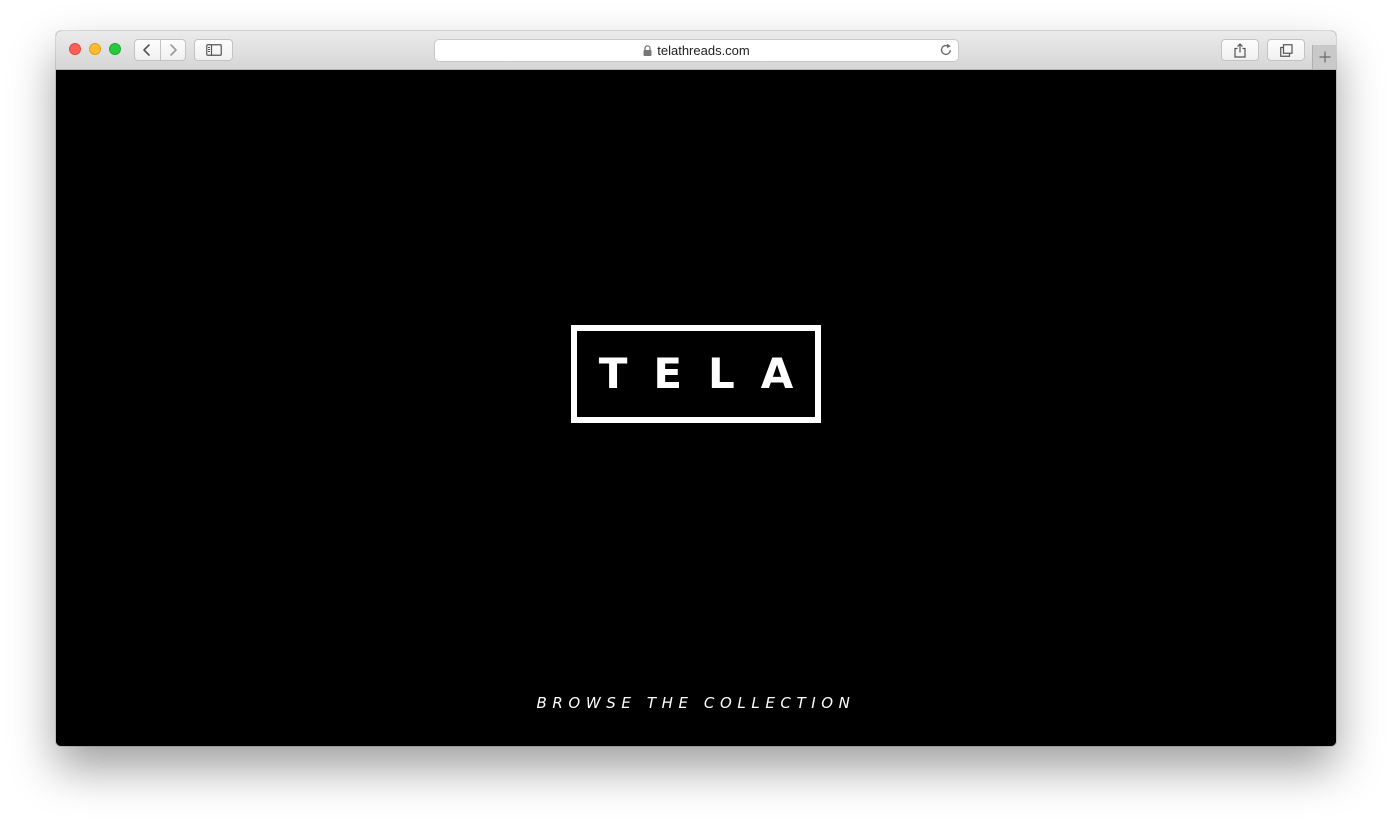 The width and height of the screenshot is (1392, 826). What do you see at coordinates (946, 50) in the screenshot?
I see `reload-icon` at bounding box center [946, 50].